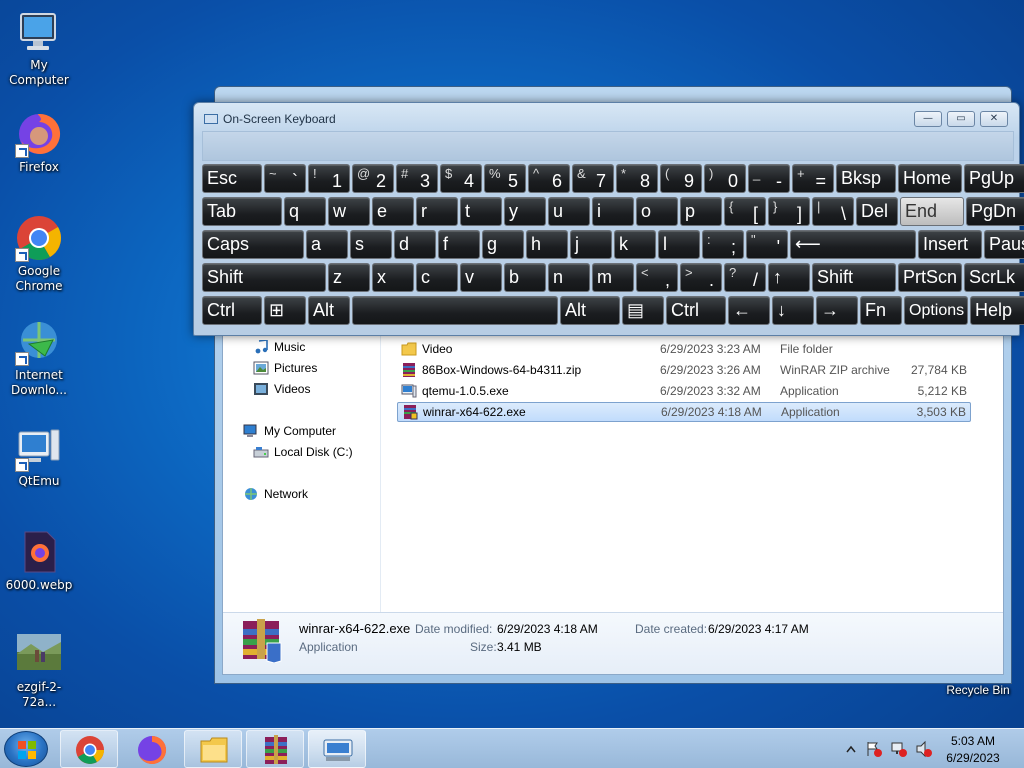 The width and height of the screenshot is (1024, 768). Describe the element at coordinates (745, 211) in the screenshot. I see `key-sym1-11: {[` at that location.